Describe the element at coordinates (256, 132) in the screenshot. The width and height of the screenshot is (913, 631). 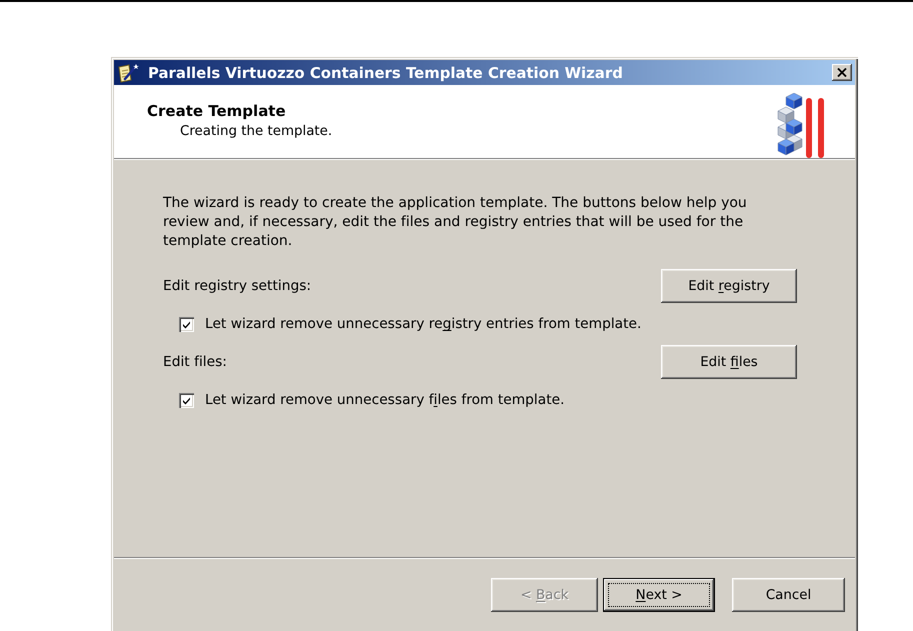
I see `page-subtitle: Creating the template.` at that location.